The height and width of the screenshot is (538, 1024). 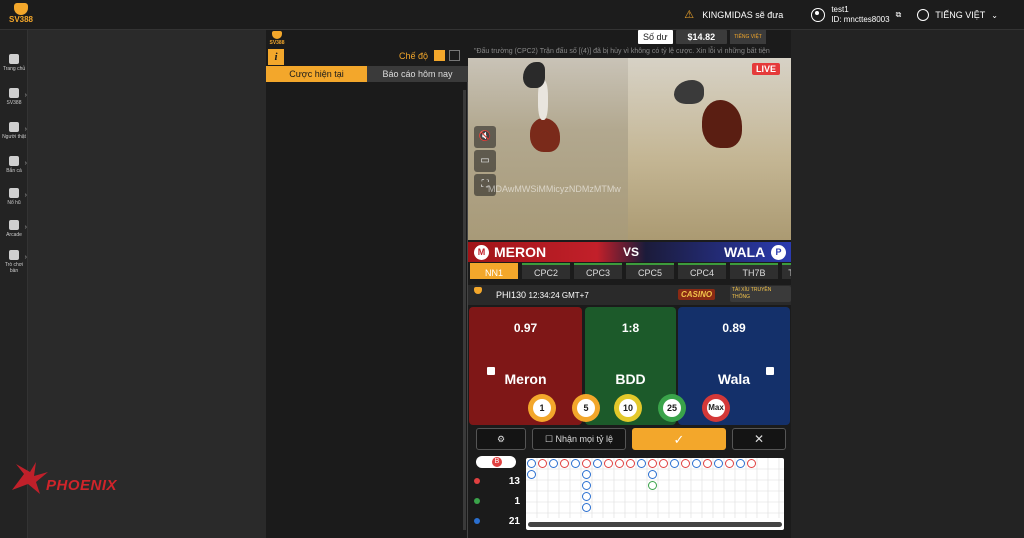 What do you see at coordinates (716, 408) in the screenshot?
I see `chip-max: Max` at bounding box center [716, 408].